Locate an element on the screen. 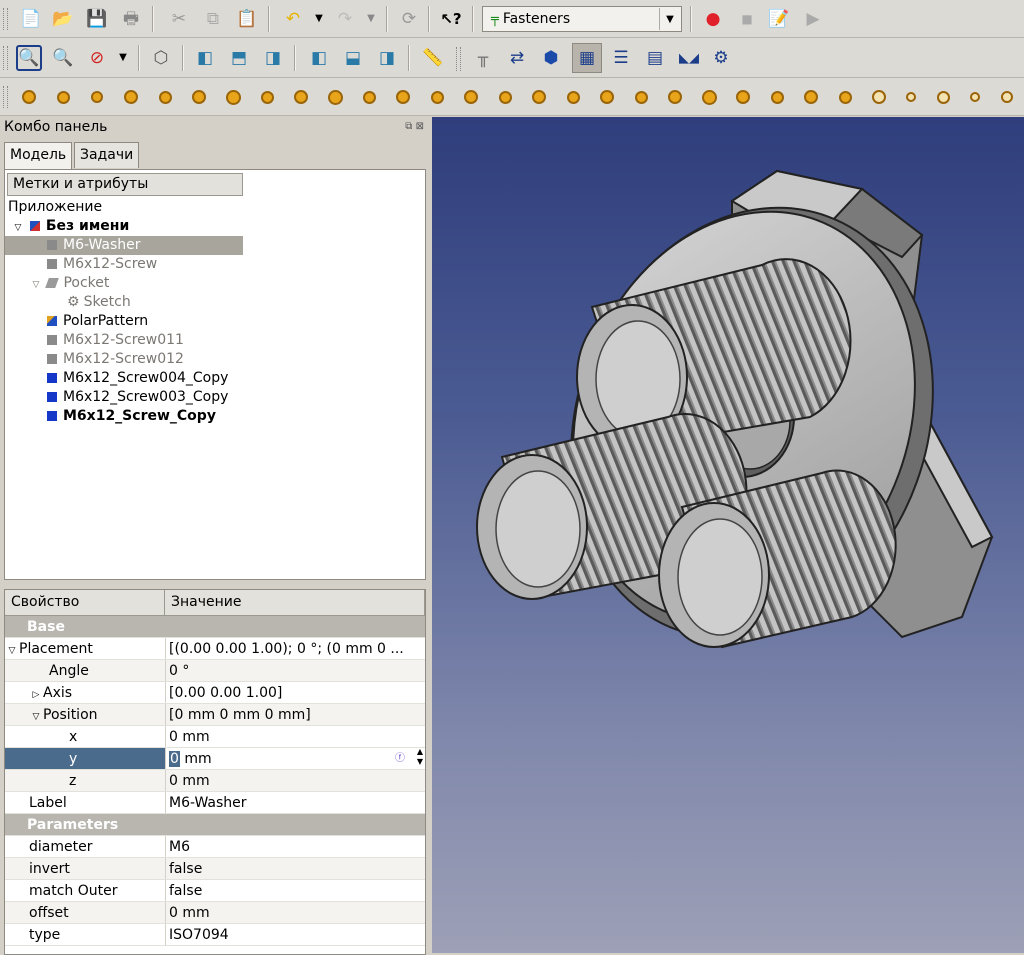  fit-all-icon: 🔍 is located at coordinates (29, 58).